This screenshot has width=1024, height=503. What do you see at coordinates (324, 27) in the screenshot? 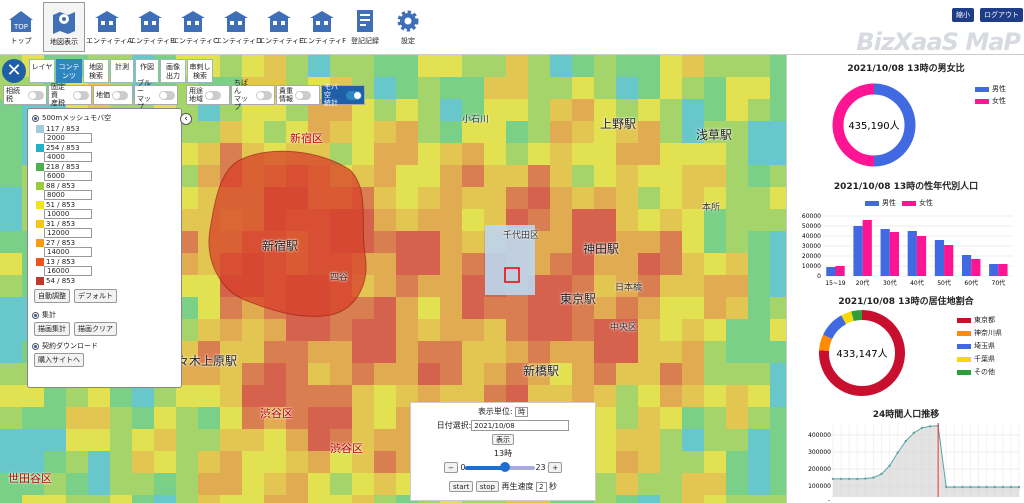
I see `nav-entity-f: エンティティF` at bounding box center [324, 27].